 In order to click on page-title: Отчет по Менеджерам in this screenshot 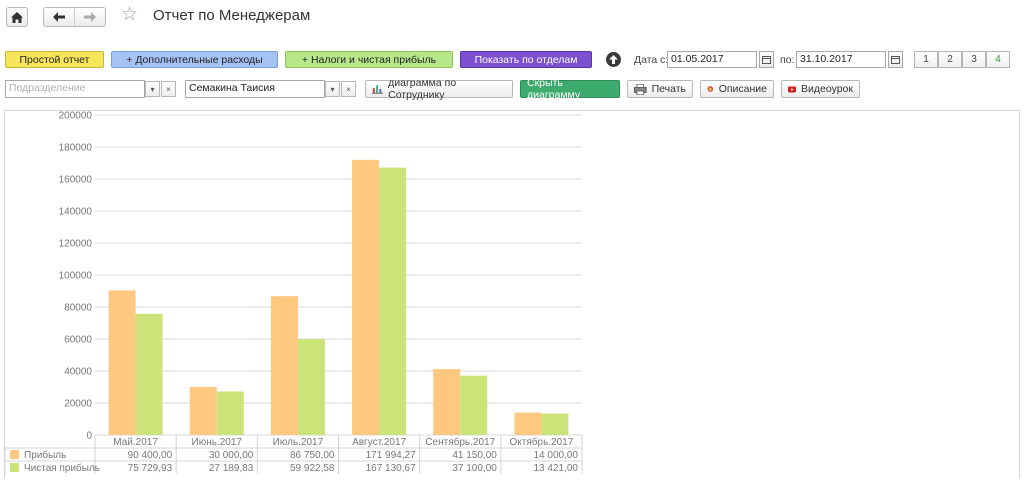, I will do `click(232, 15)`.